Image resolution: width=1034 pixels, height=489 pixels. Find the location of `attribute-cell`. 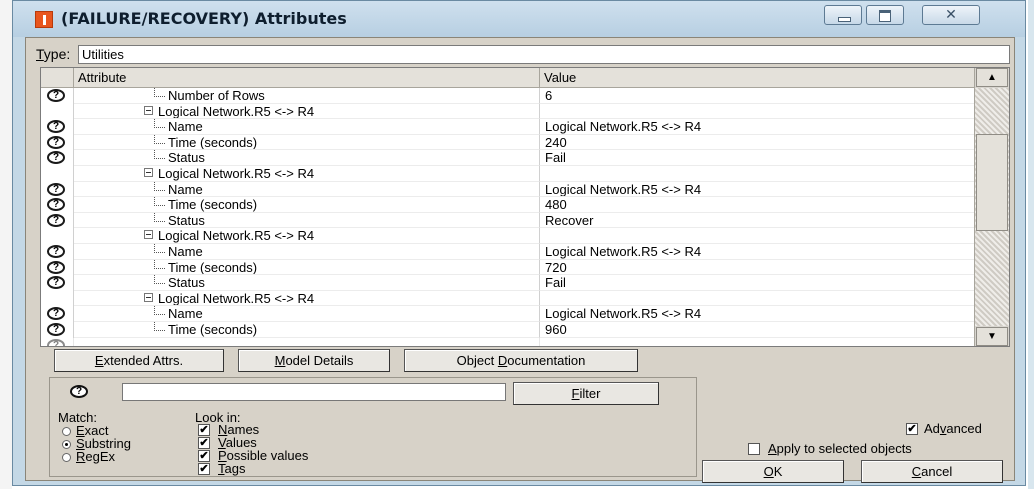

attribute-cell is located at coordinates (307, 341).